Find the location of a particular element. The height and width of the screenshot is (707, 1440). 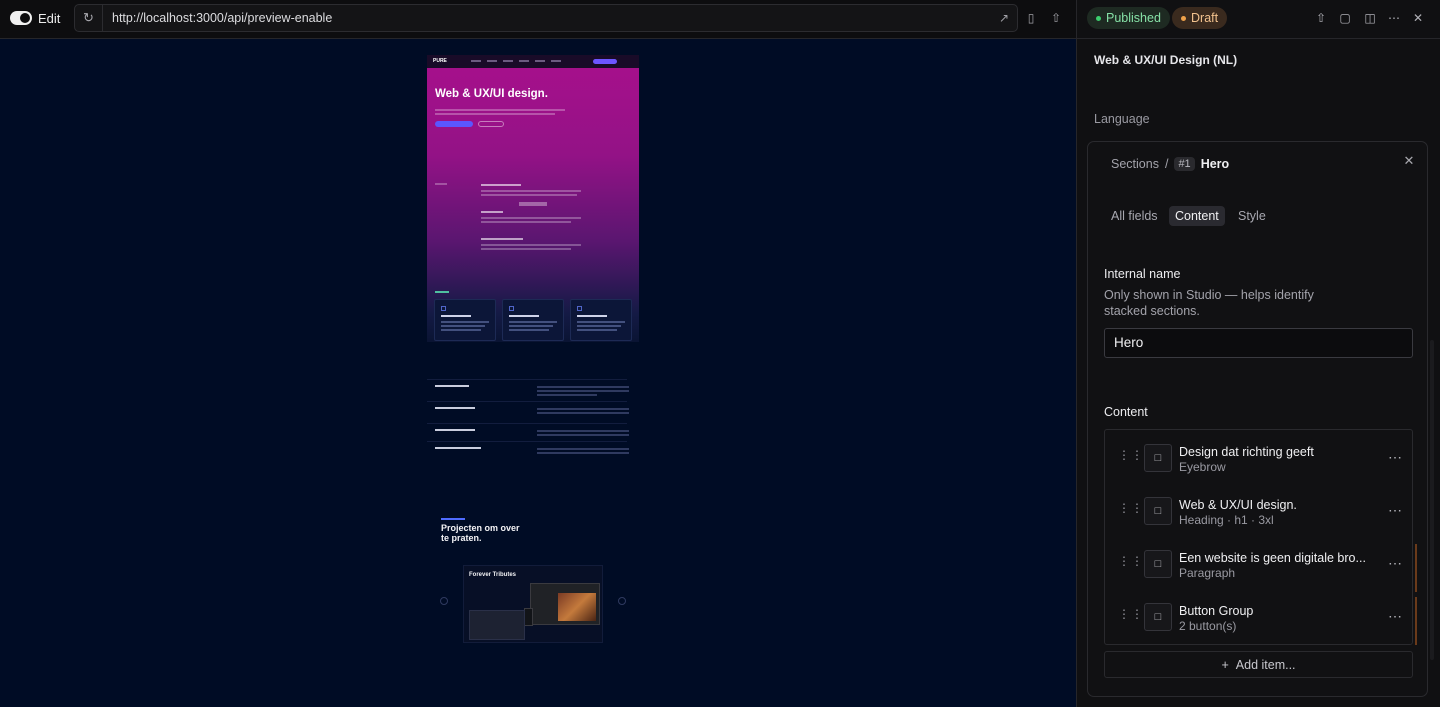

plus-icon: + is located at coordinates (1225, 664).